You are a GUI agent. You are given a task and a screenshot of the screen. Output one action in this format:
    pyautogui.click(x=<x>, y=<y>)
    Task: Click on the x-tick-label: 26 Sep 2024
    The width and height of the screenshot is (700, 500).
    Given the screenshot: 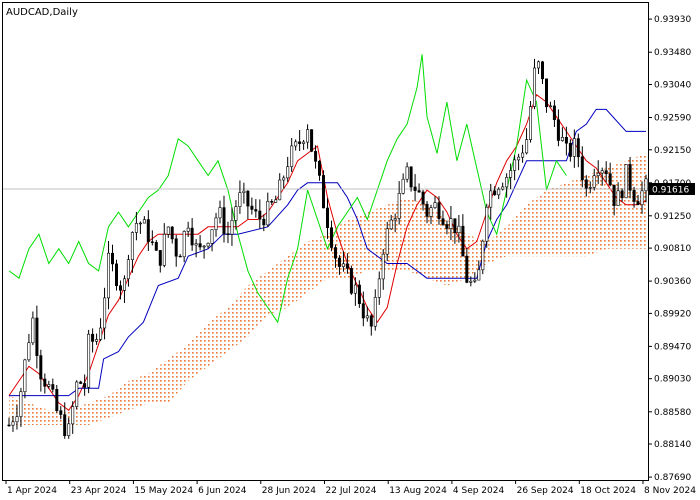 What is the action you would take?
    pyautogui.click(x=545, y=491)
    